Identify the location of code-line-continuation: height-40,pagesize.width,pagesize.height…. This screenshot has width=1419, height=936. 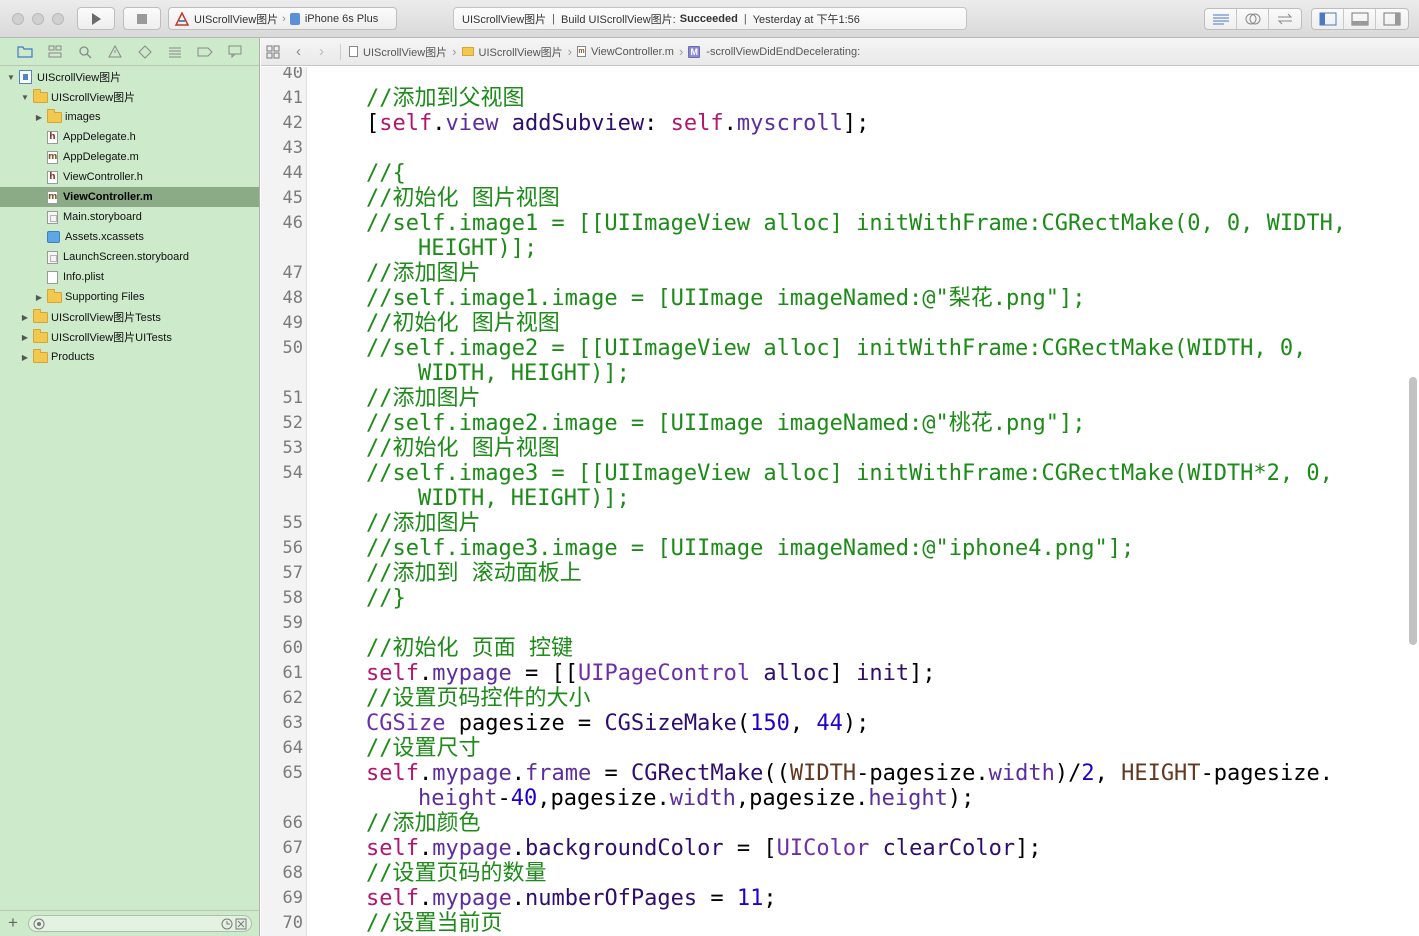
(696, 798).